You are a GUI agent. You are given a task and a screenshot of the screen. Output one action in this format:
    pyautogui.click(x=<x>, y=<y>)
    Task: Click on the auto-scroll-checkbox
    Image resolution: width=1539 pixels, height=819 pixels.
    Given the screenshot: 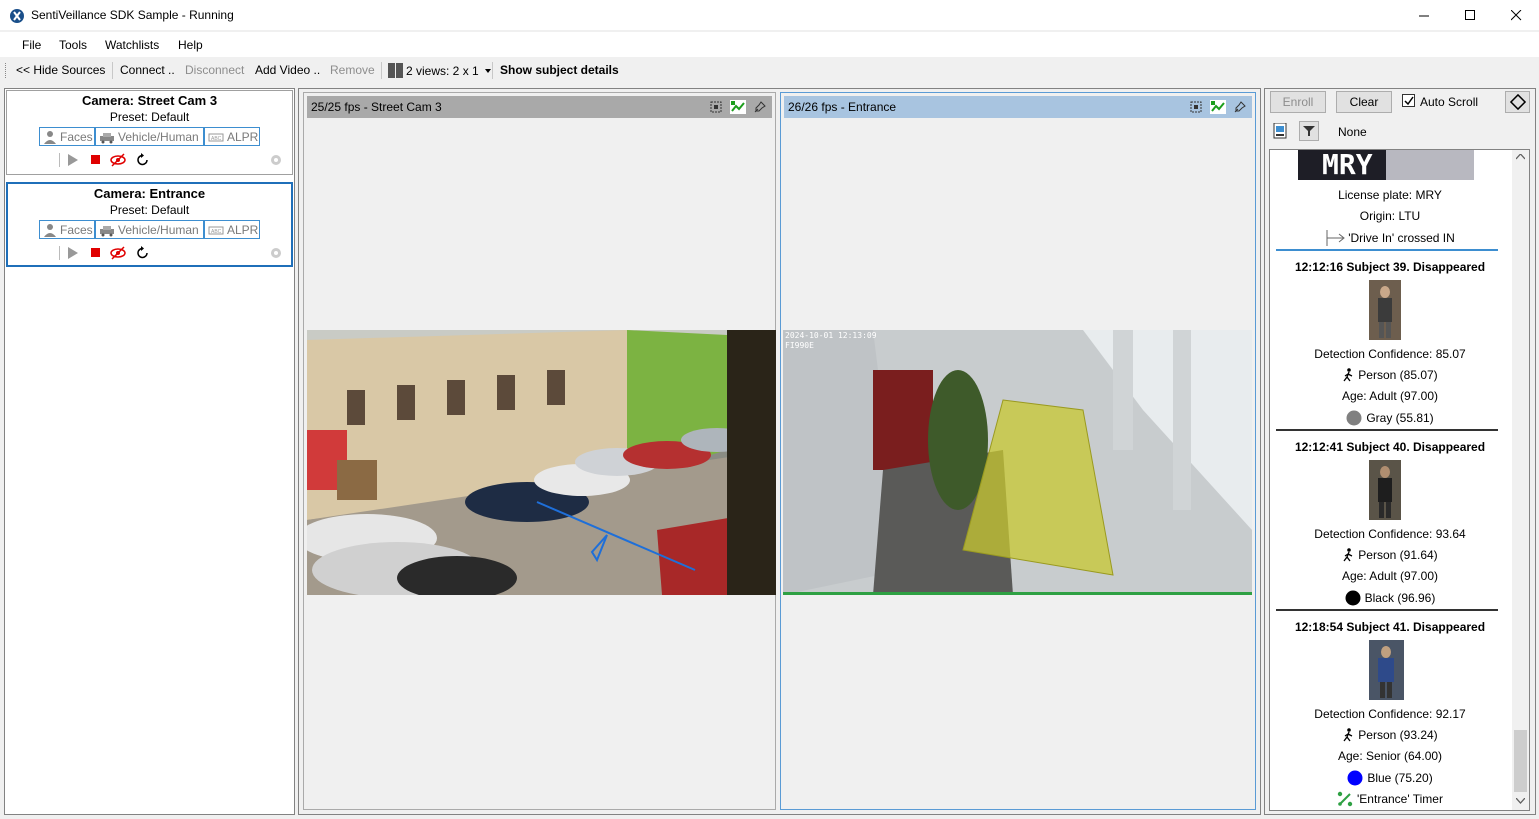 What is the action you would take?
    pyautogui.click(x=1408, y=100)
    